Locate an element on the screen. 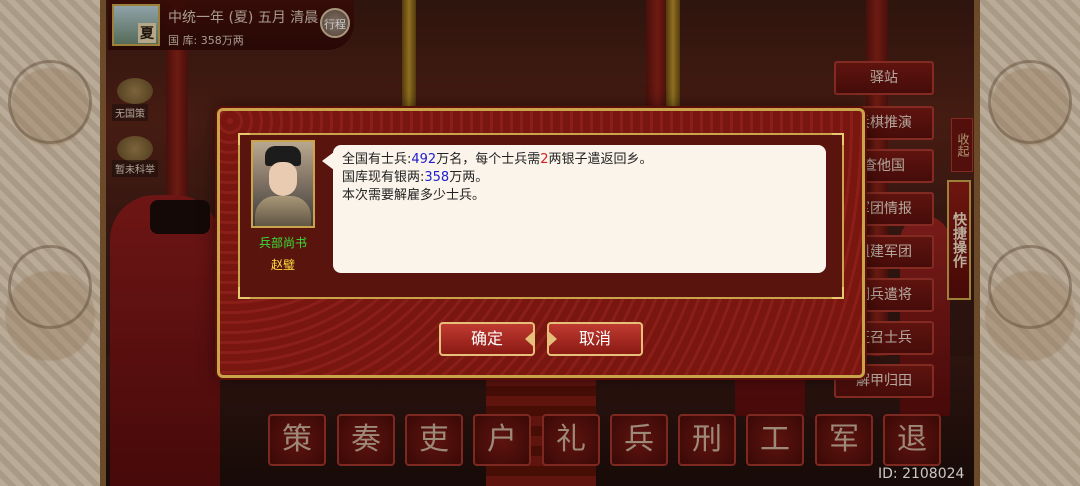 The image size is (1080, 486). cancel-label: 取消 is located at coordinates (594, 338).